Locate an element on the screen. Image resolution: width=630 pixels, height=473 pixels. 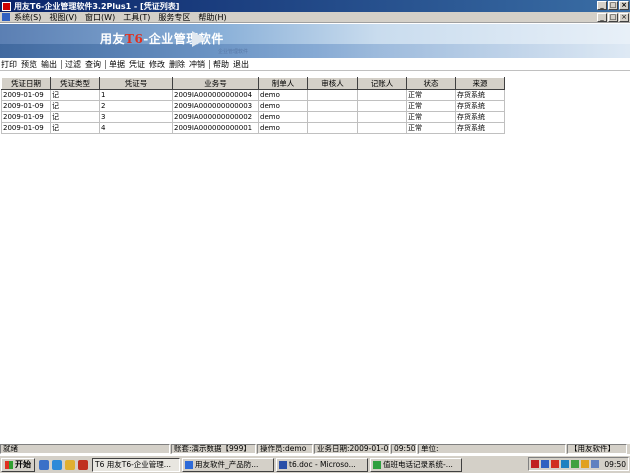
document-button: 单据 is located at coordinates (117, 64).